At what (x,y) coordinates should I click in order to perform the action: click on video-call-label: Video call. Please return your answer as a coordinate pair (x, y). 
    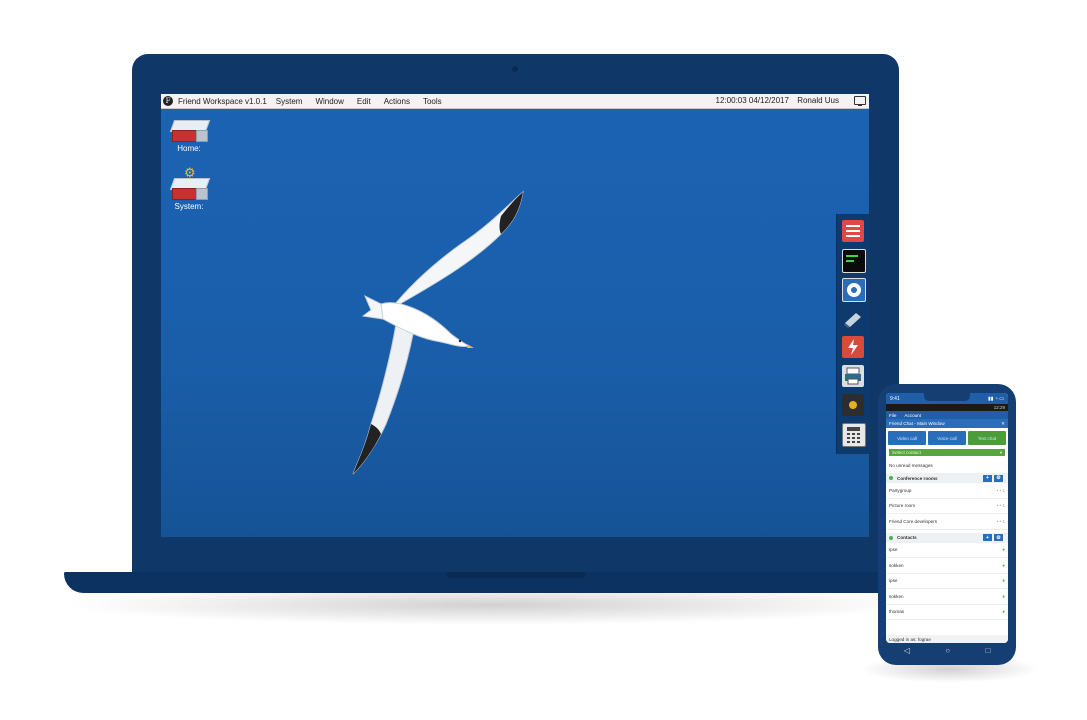
    Looking at the image, I should click on (907, 438).